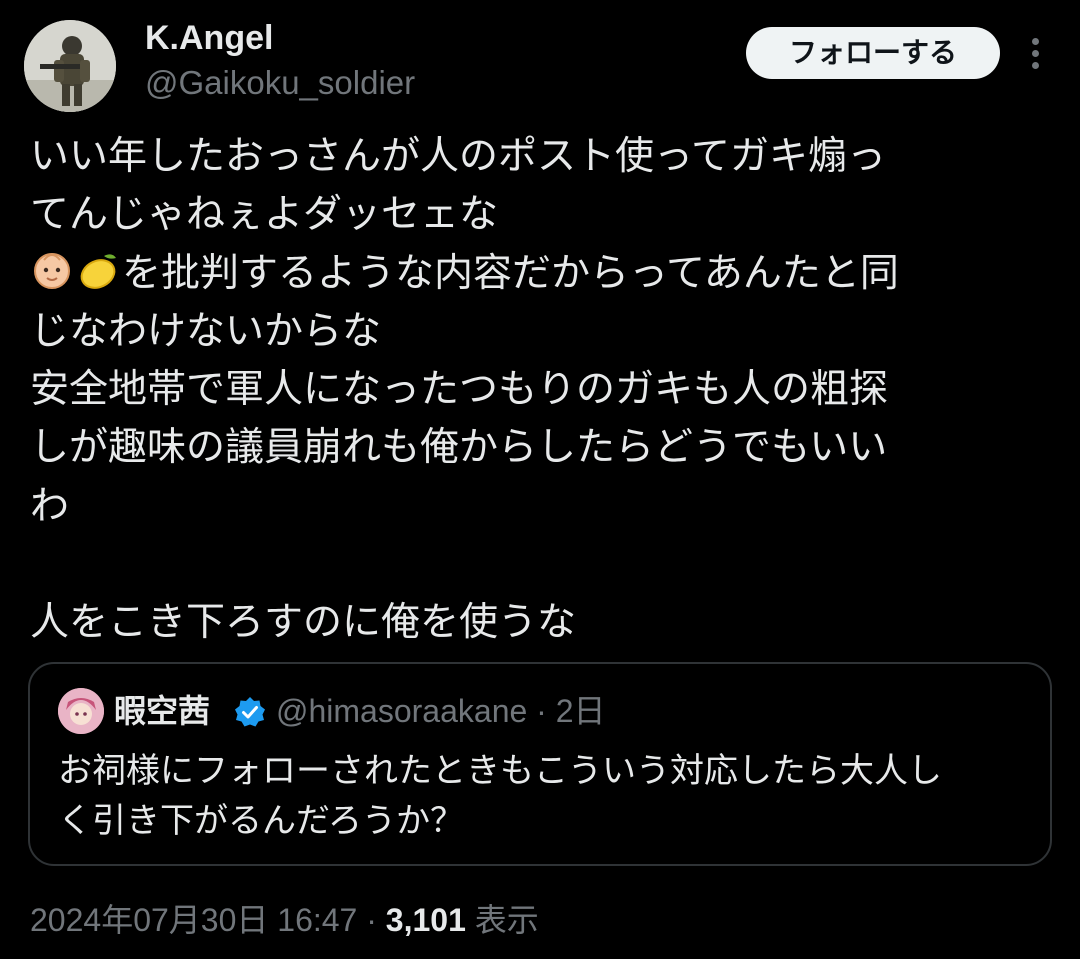 The width and height of the screenshot is (1080, 959). Describe the element at coordinates (426, 920) in the screenshot. I see `views-count: 3,101` at that location.